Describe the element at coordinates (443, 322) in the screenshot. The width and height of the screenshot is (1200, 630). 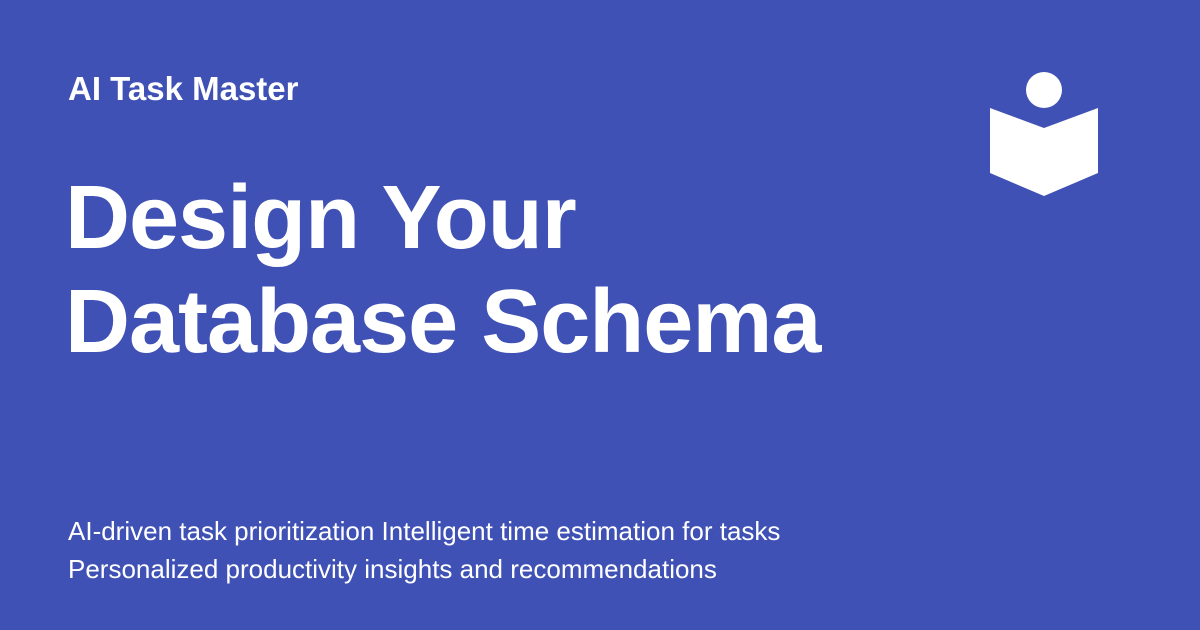
I see `page-title-line-2: Database Schema` at that location.